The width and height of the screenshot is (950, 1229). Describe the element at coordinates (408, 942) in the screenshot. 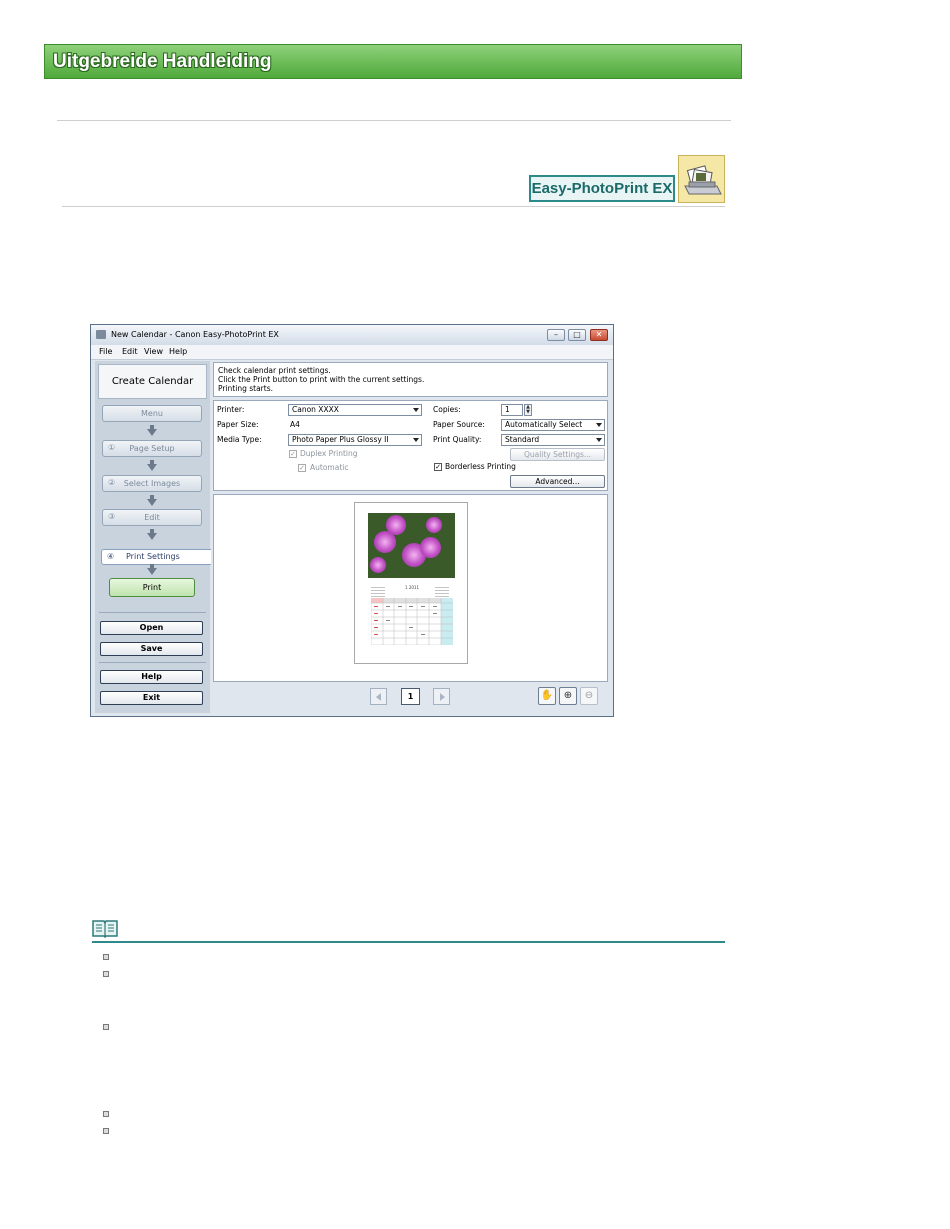

I see `note-divider` at that location.